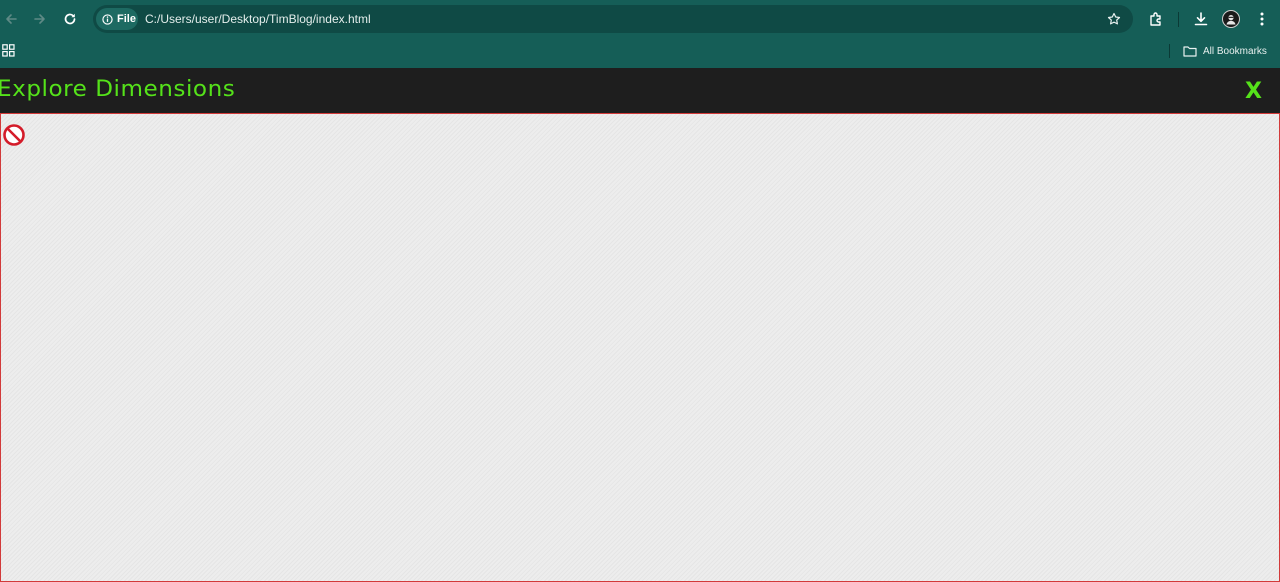 The height and width of the screenshot is (582, 1280). I want to click on extensions-button, so click(1156, 19).